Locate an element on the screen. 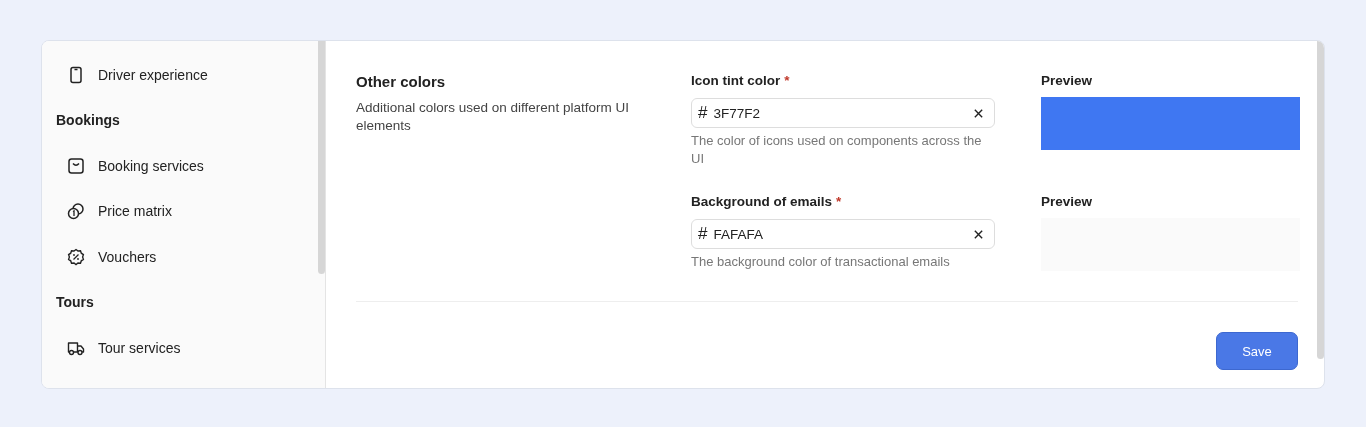  field-value: FAFAFA is located at coordinates (738, 234).